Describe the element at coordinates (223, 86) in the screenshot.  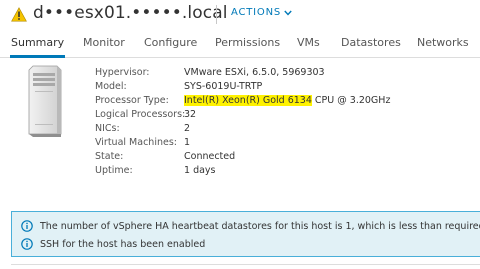
I see `property-value: SYS-6019U-TRTP` at that location.